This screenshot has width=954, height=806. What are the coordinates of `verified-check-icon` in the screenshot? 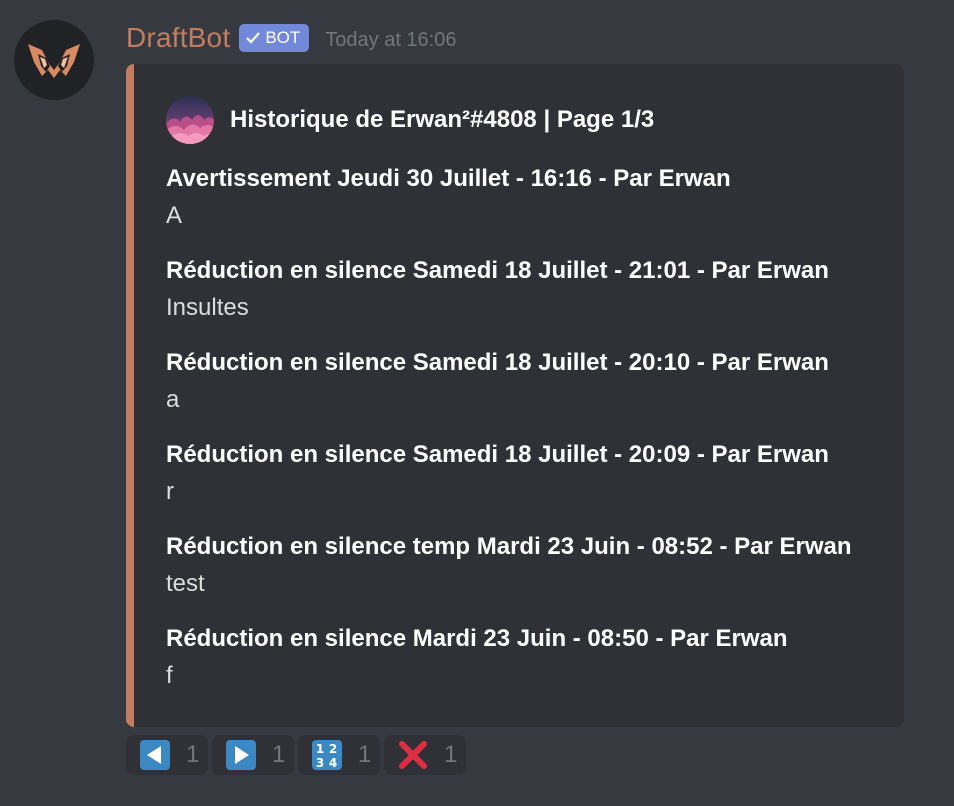 It's located at (253, 38).